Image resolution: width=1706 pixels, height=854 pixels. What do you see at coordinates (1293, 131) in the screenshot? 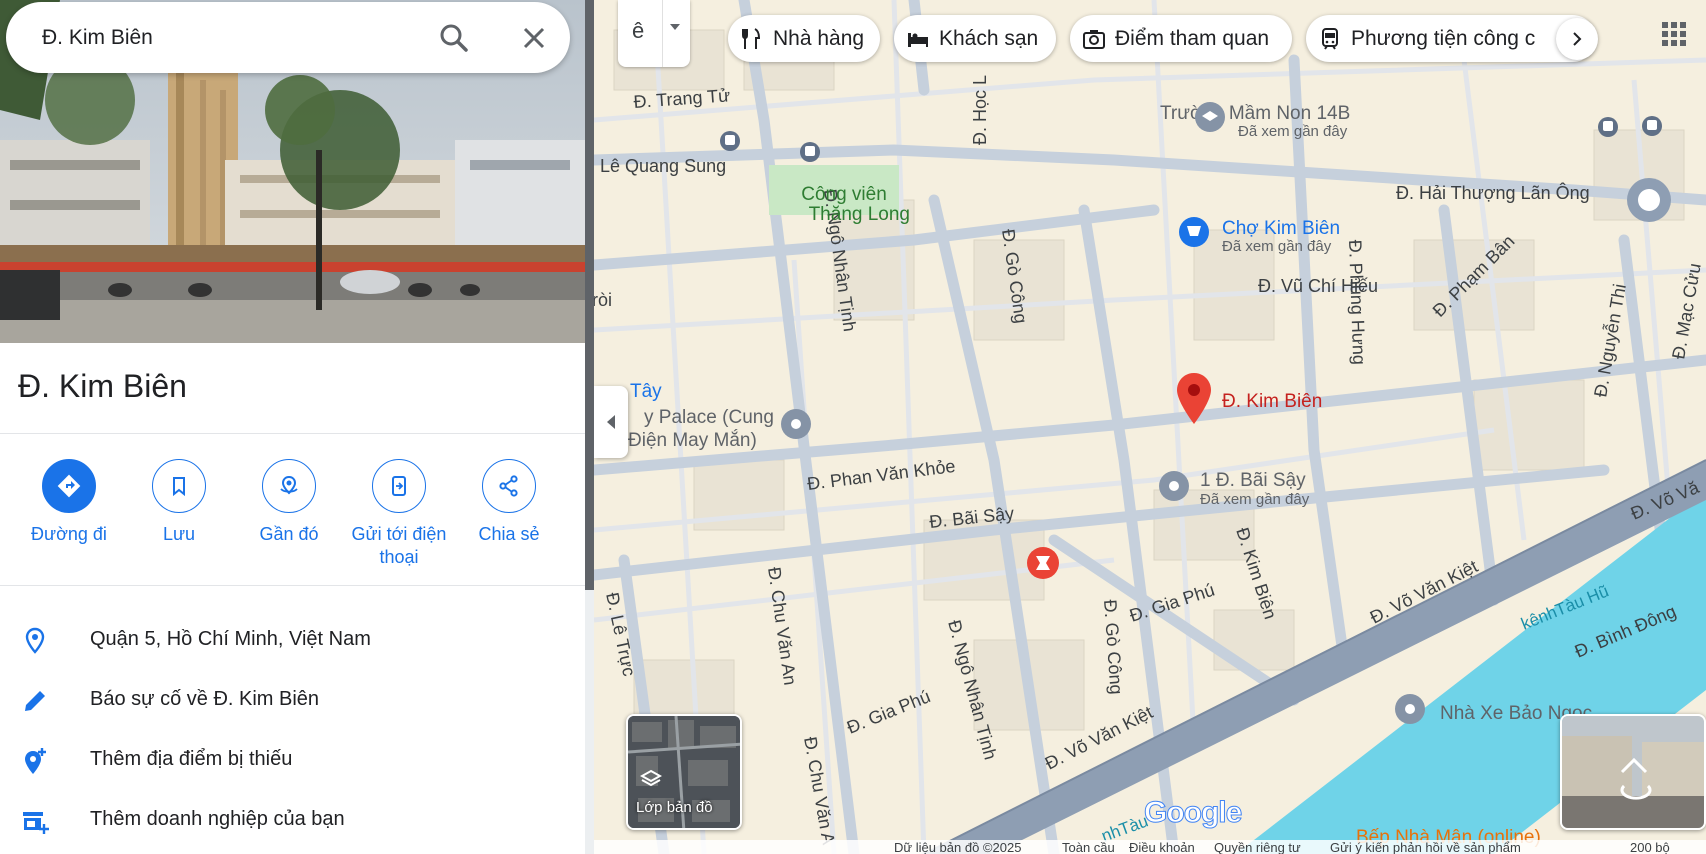
I see `poi-sub-truong-mam-non: Đã xem gần đây` at bounding box center [1293, 131].